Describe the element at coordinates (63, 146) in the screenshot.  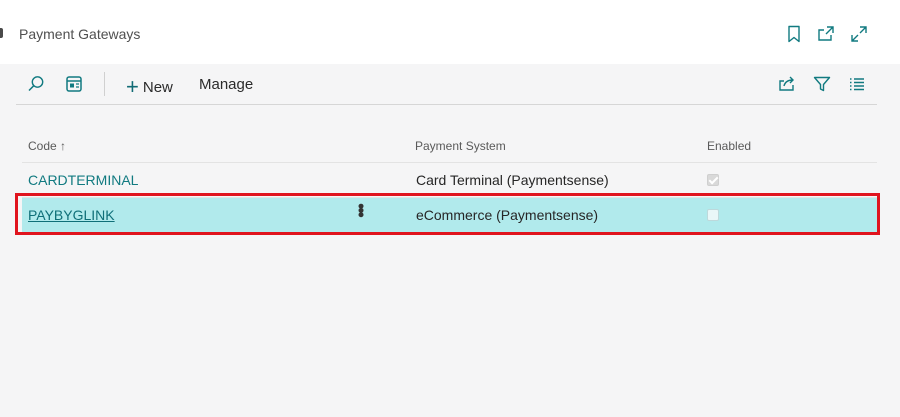
I see `sort-ascending-icon: ↑` at that location.